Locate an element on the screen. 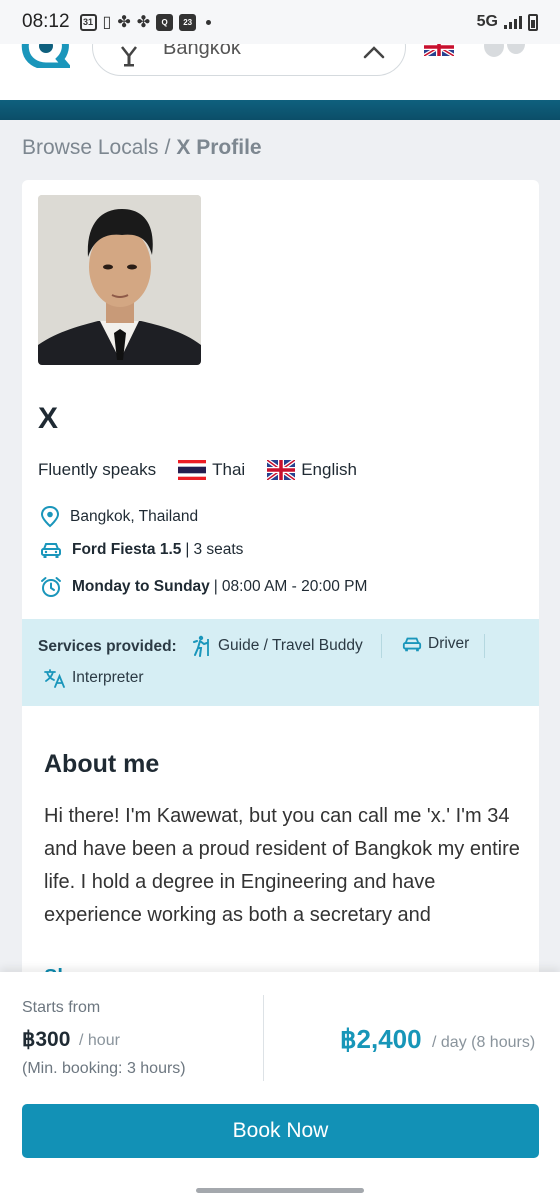  languages-row: Fluently speaks Thai English is located at coordinates (197, 470).